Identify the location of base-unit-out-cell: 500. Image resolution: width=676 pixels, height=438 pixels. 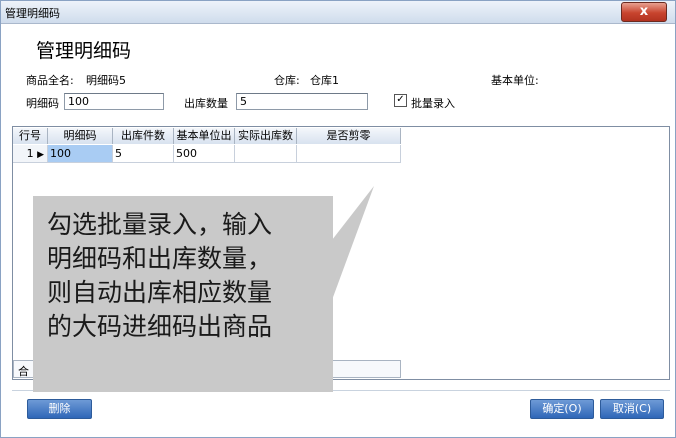
(204, 154).